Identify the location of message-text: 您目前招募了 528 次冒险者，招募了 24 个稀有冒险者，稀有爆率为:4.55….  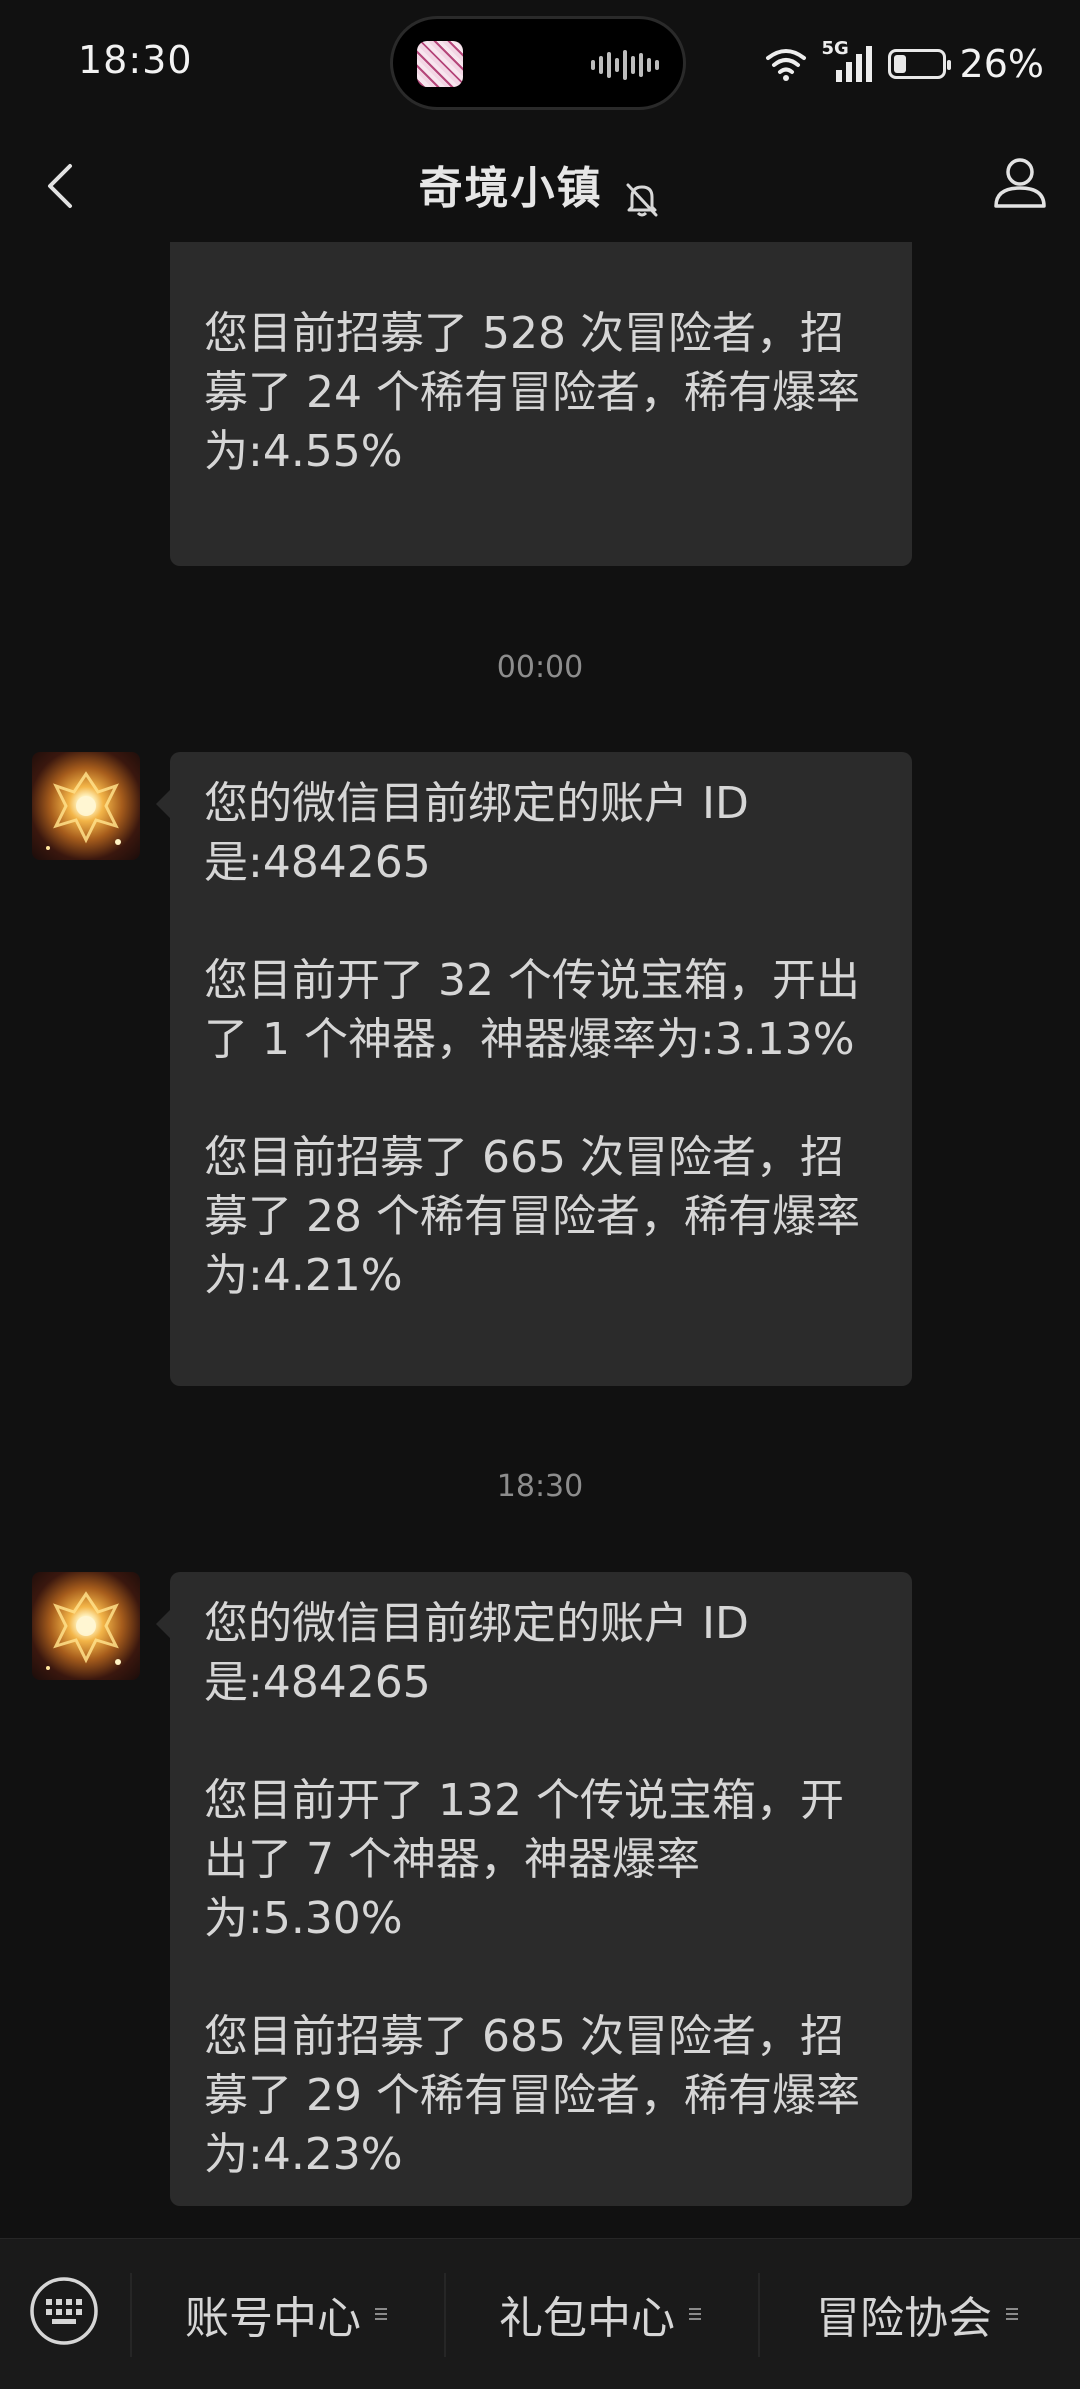
(532, 392).